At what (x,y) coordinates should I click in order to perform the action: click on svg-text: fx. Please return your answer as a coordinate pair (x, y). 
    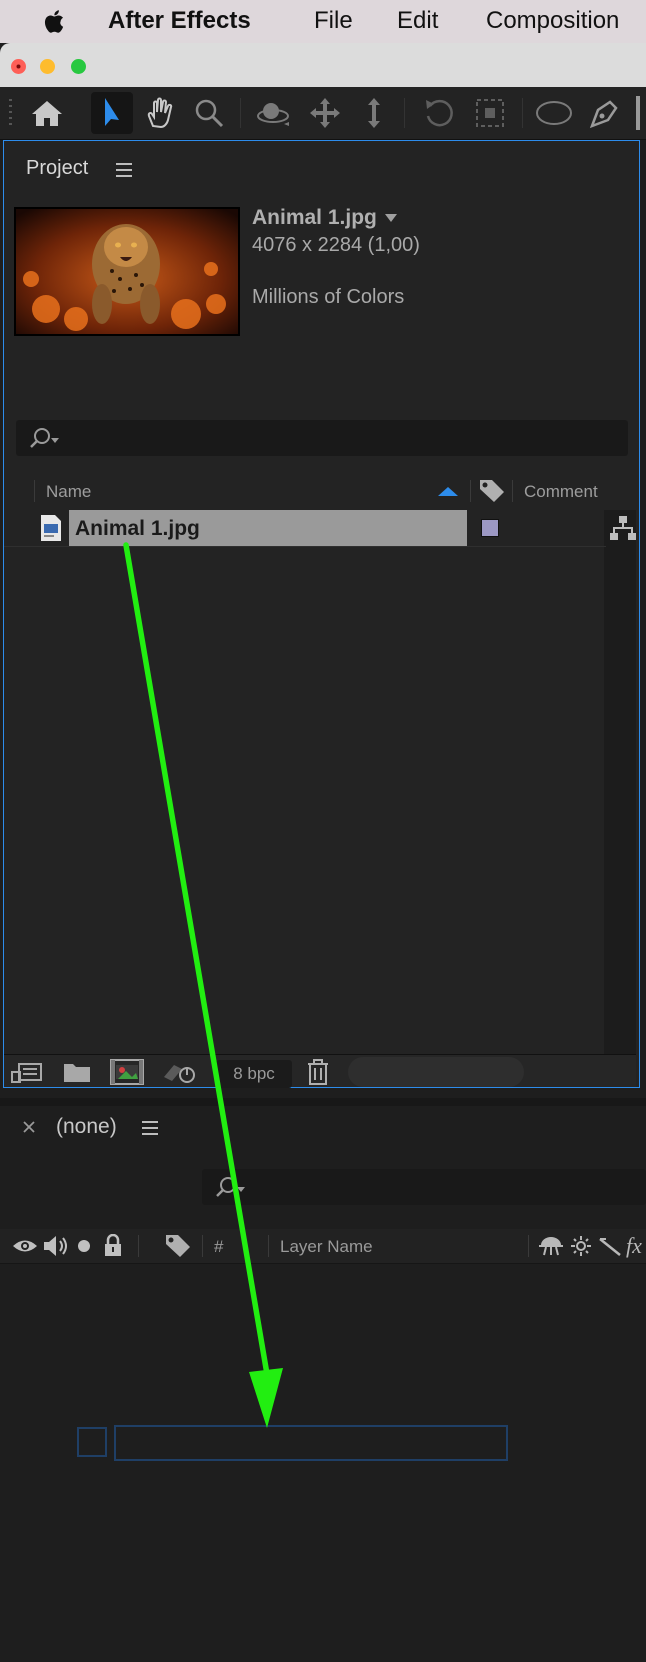
    Looking at the image, I should click on (634, 1245).